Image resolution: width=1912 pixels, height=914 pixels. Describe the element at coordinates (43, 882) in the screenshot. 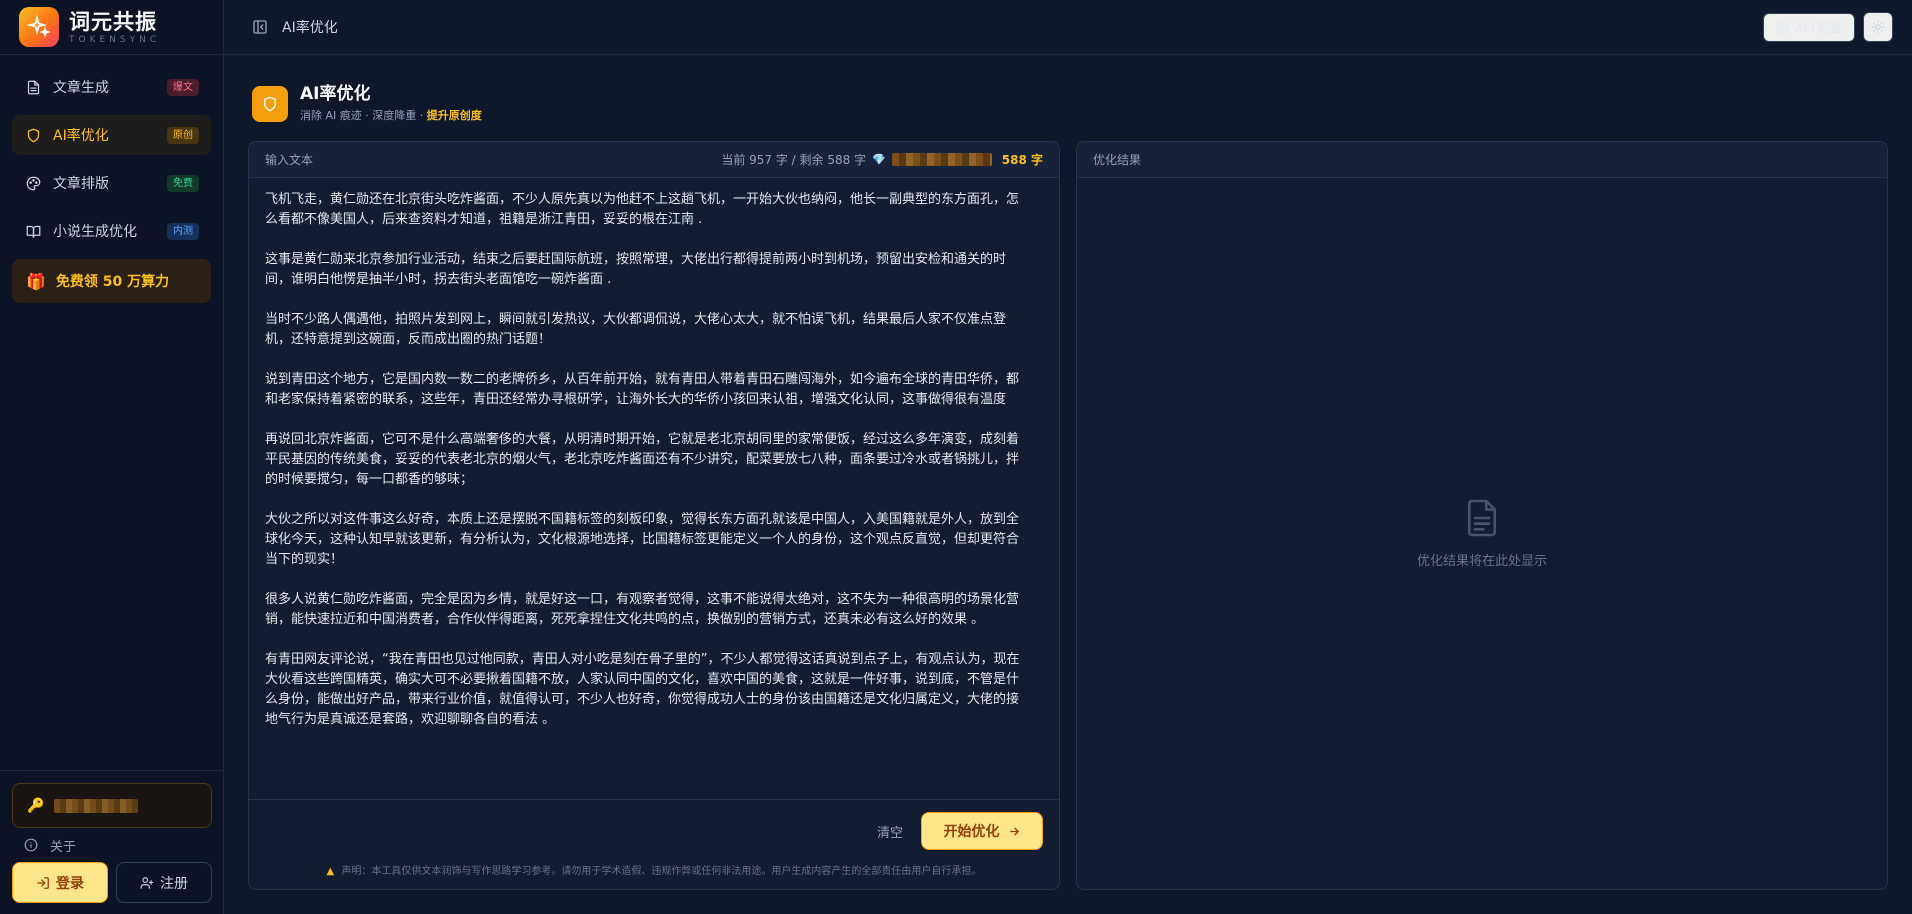

I see `login-icon` at that location.